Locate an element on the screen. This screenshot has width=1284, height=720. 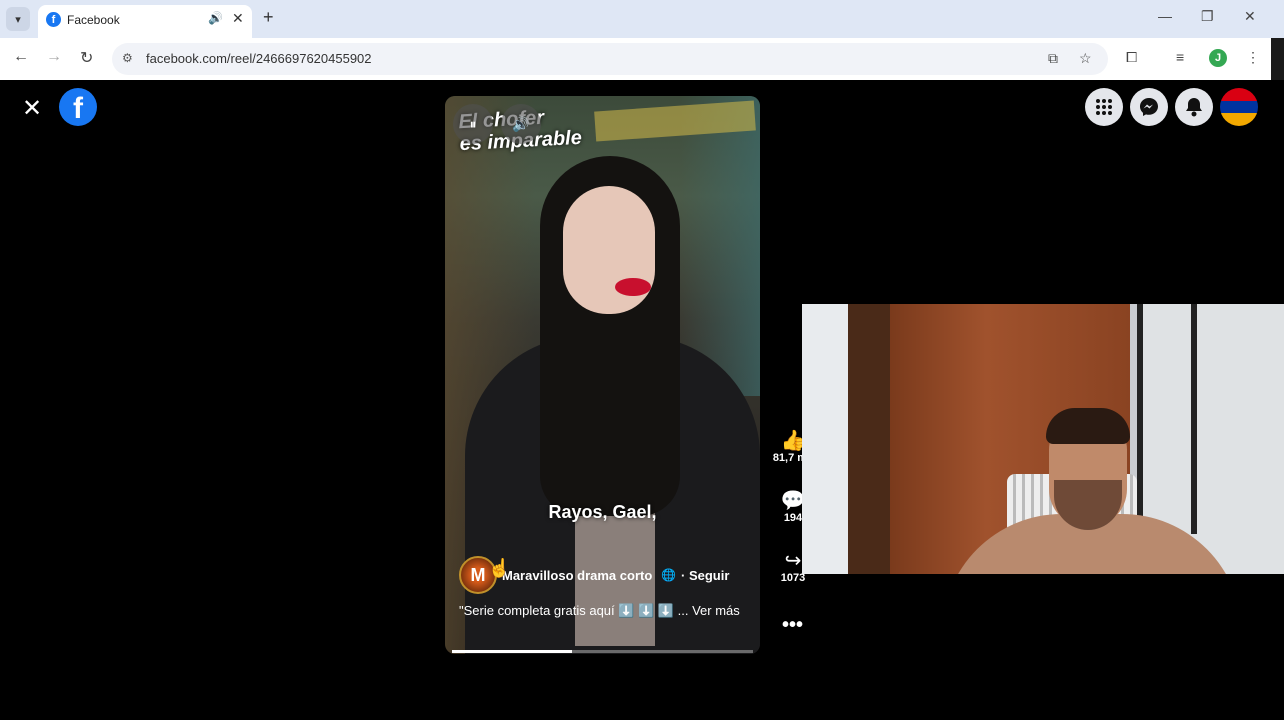
facebook-logo-icon: f is located at coordinates (78, 107).